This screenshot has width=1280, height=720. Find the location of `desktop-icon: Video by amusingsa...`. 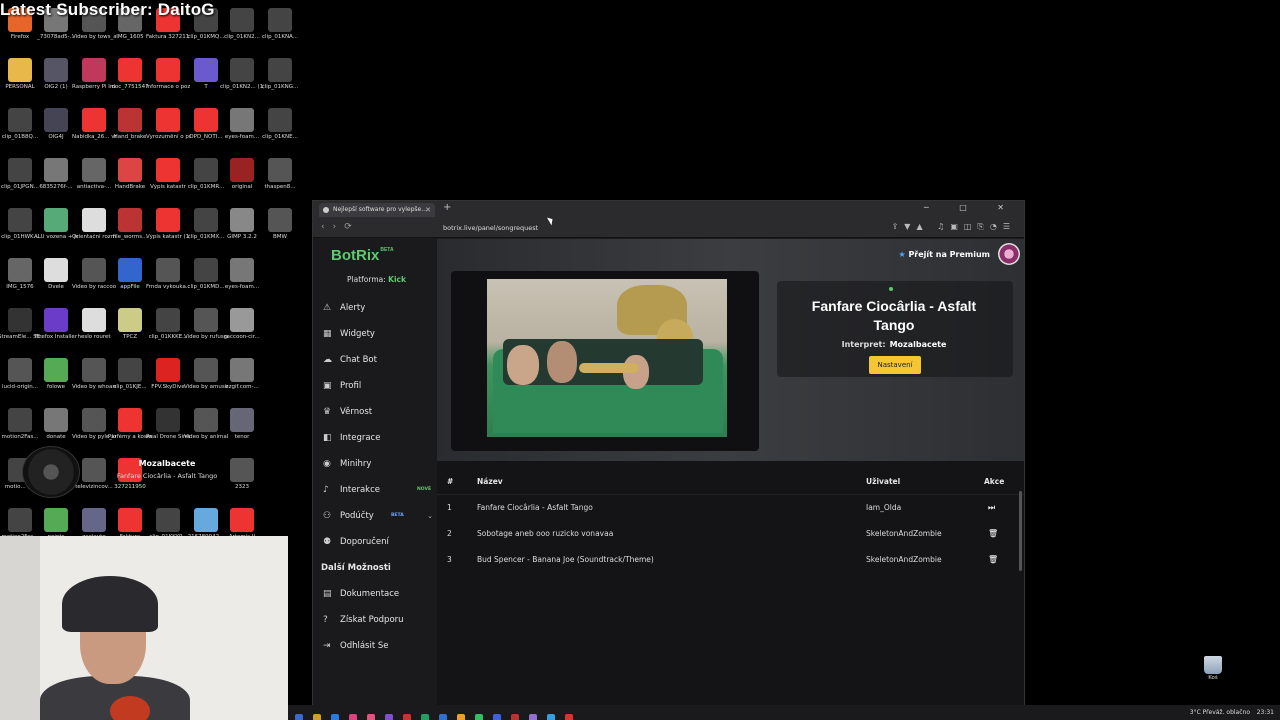

desktop-icon: Video by amusingsa... is located at coordinates (206, 374).